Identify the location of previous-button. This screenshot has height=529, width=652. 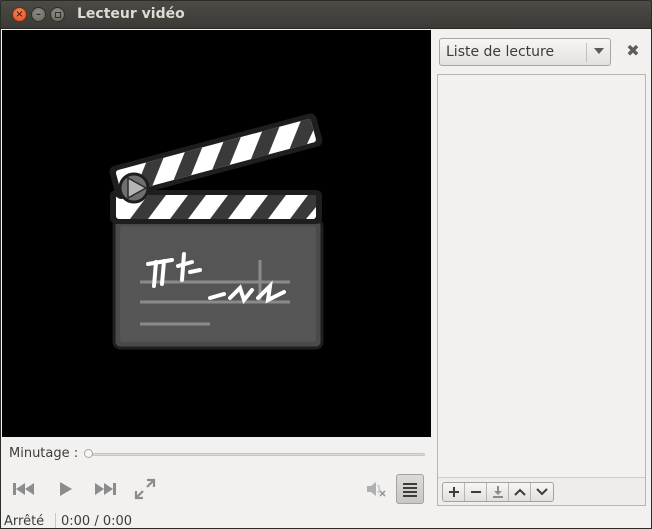
(24, 489).